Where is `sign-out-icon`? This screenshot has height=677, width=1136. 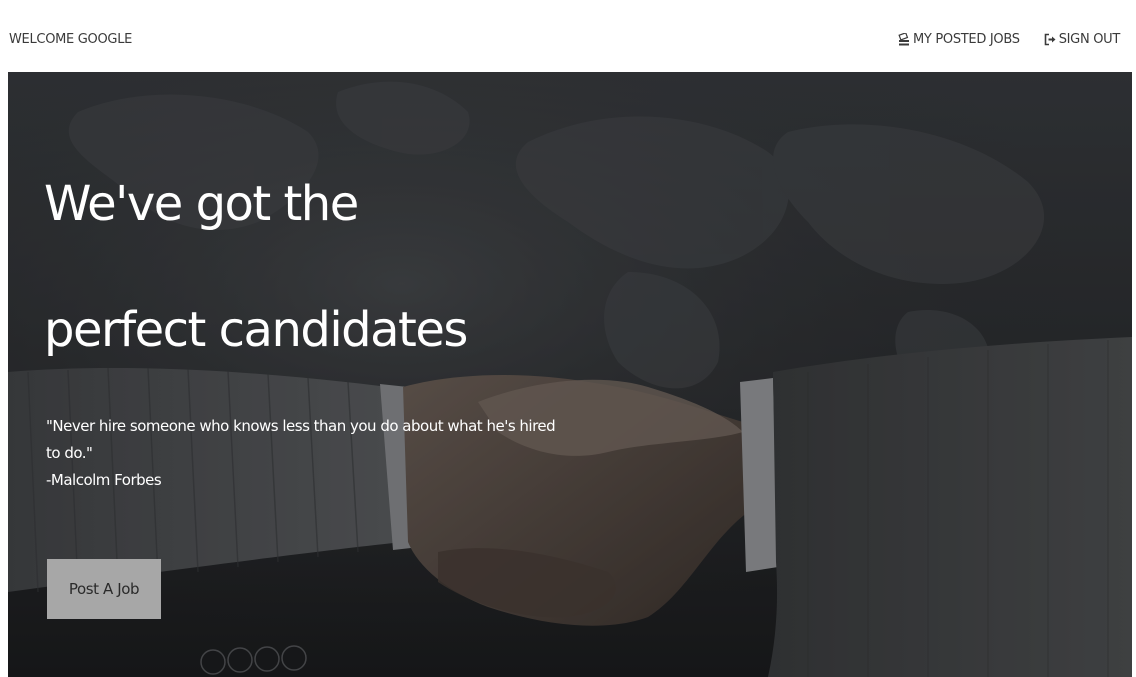 sign-out-icon is located at coordinates (1050, 39).